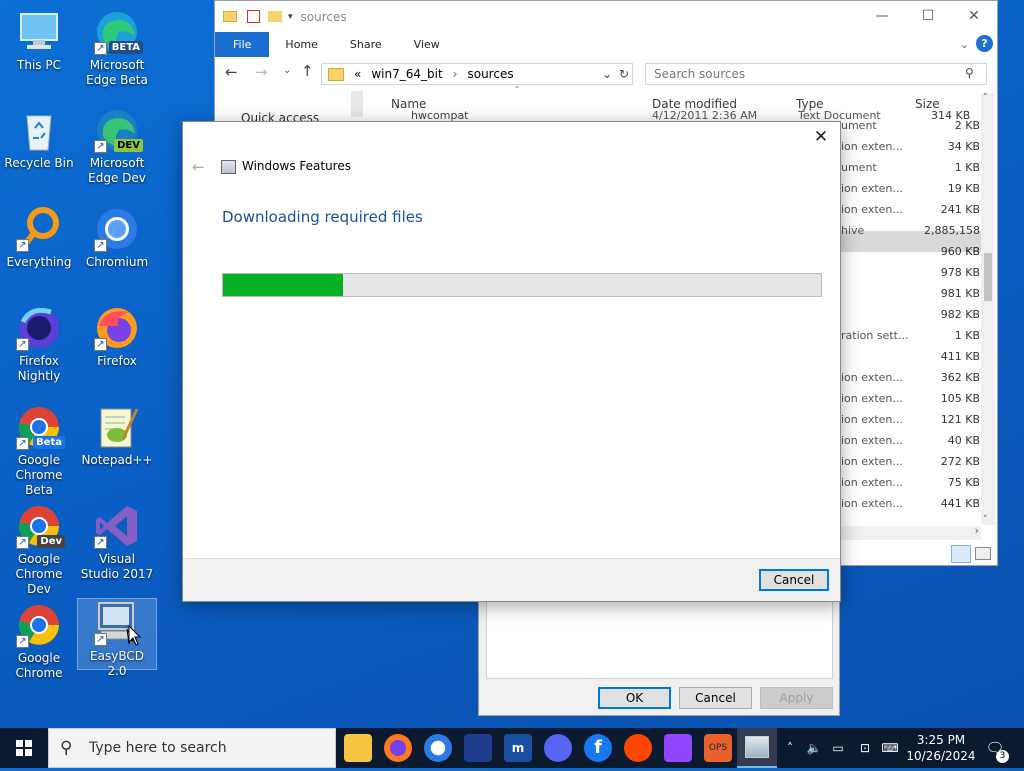 The width and height of the screenshot is (1024, 771). Describe the element at coordinates (301, 44) in the screenshot. I see `tab-home: Home` at that location.